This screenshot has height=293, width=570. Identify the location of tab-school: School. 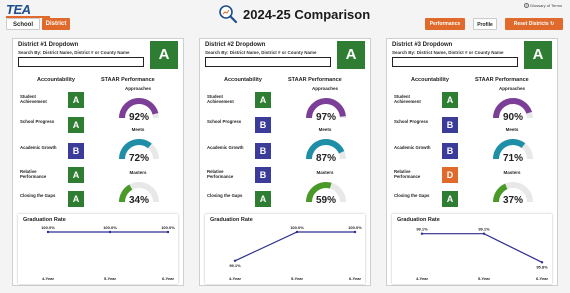
(23, 24).